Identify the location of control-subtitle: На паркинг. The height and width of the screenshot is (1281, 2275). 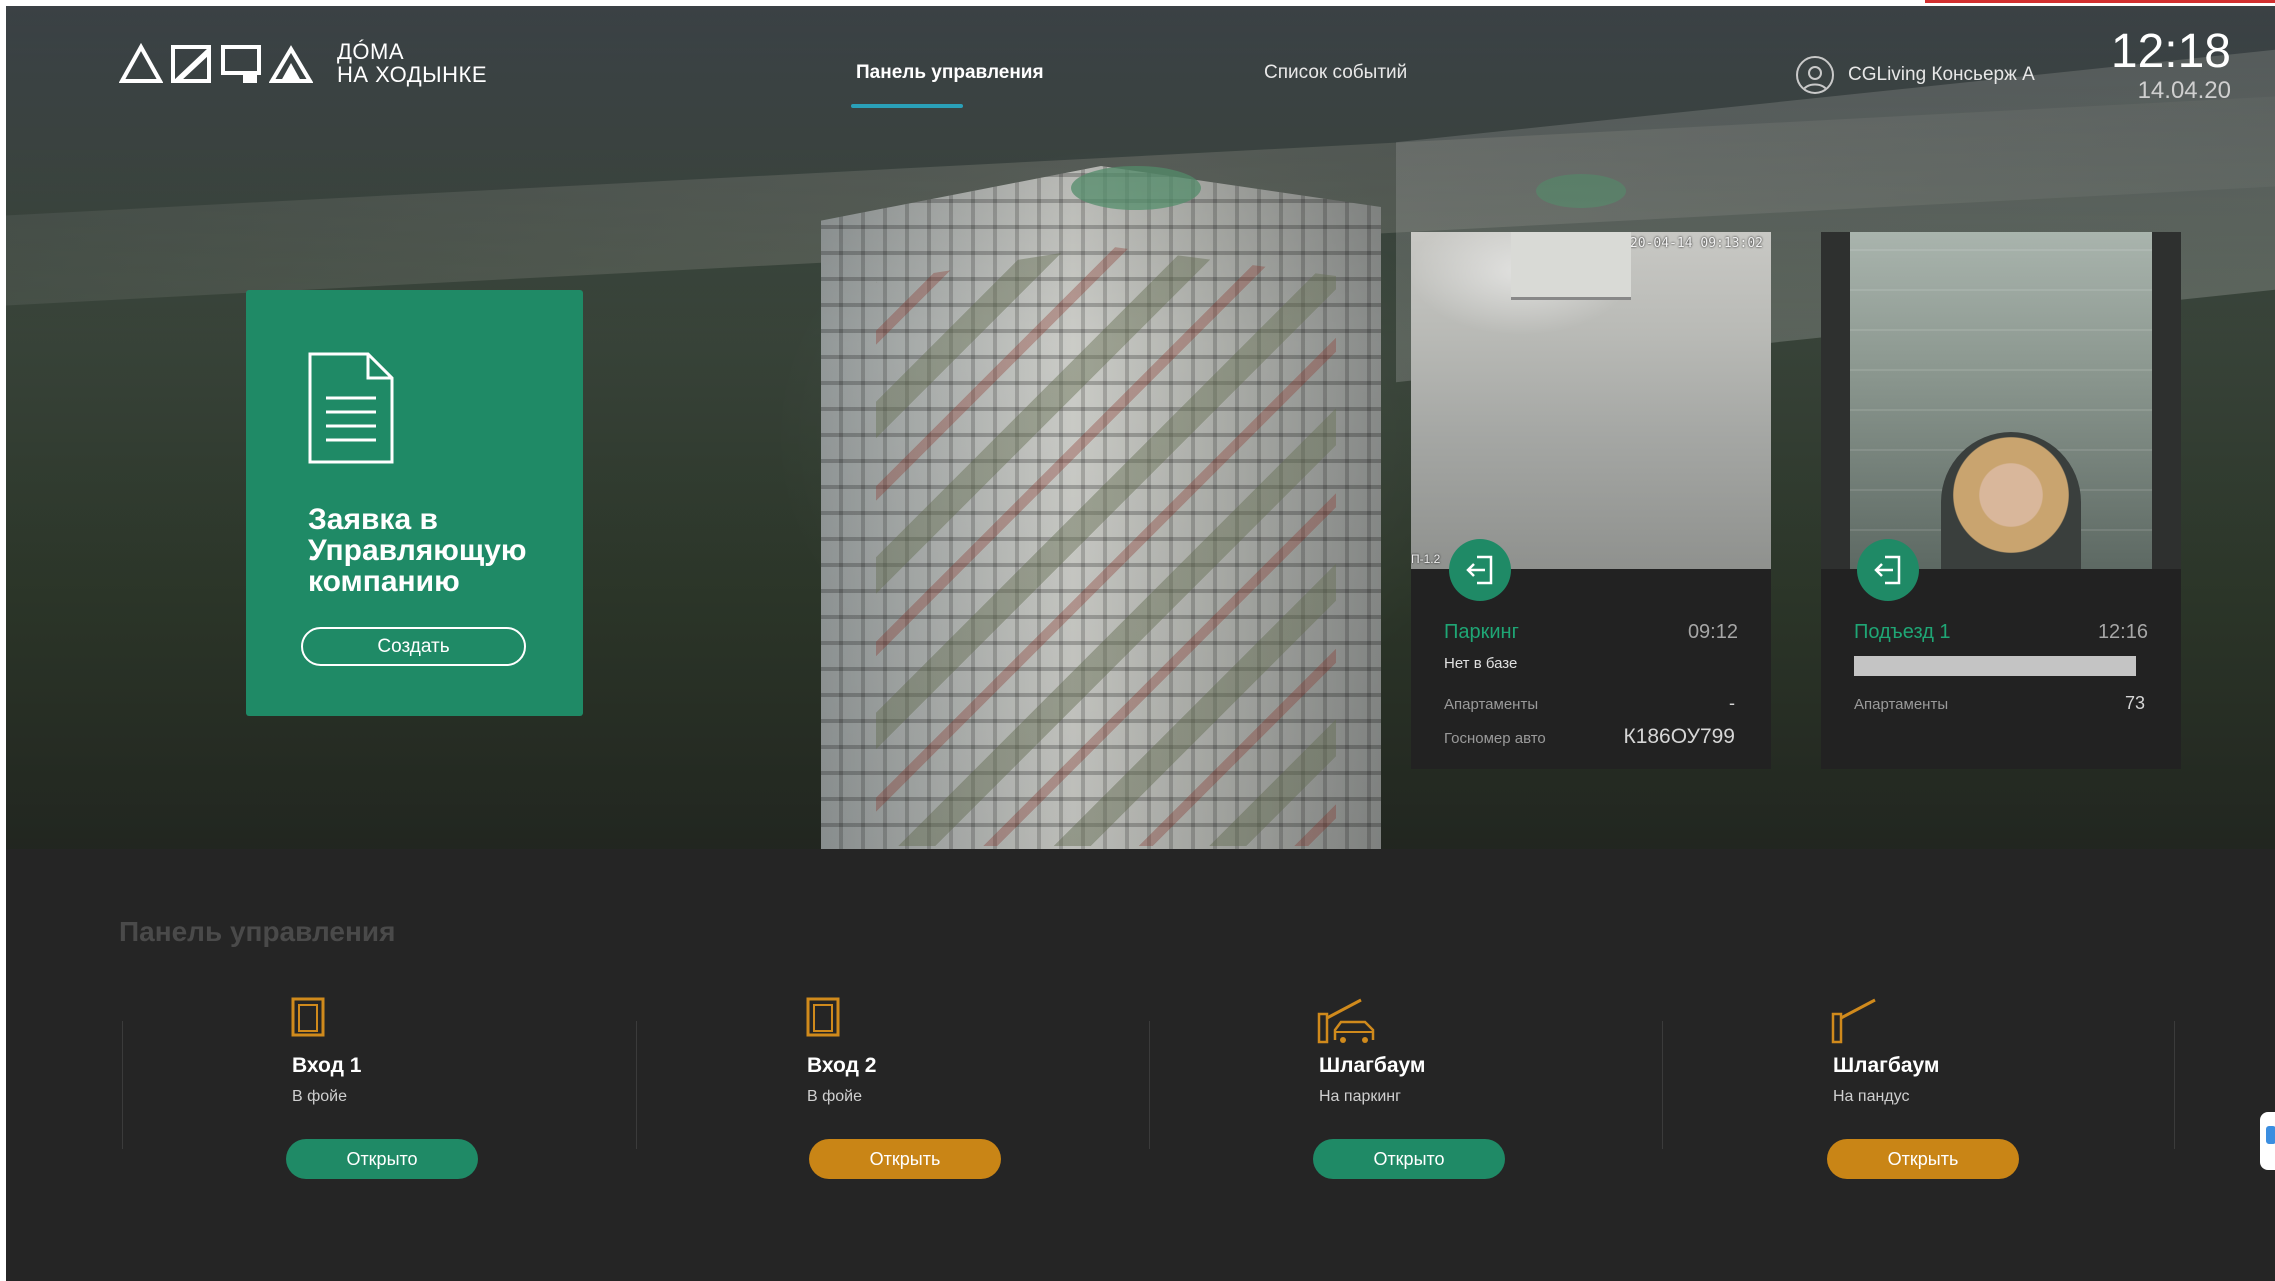
(1360, 1096).